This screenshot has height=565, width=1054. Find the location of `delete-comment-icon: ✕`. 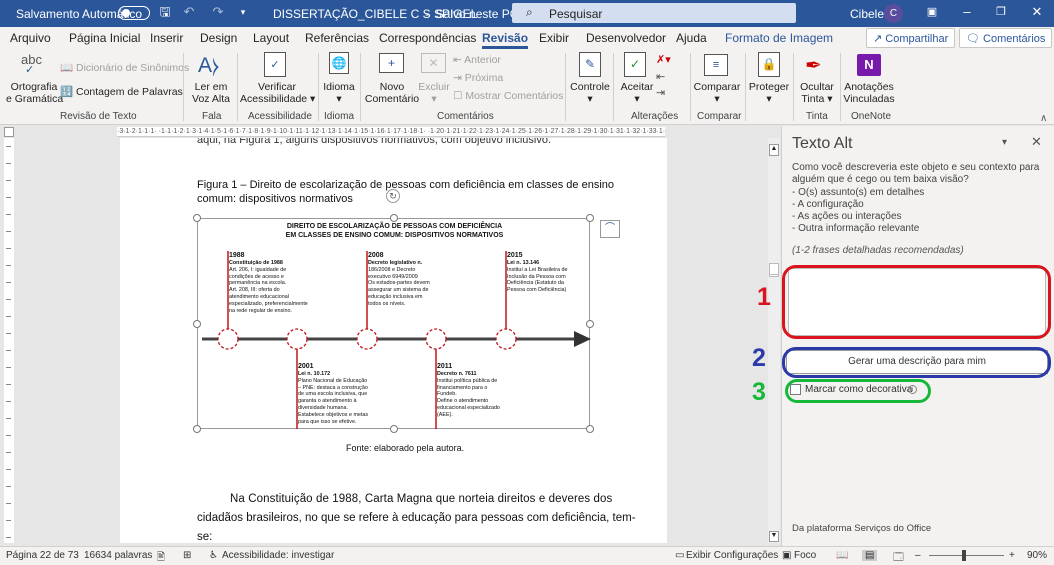

delete-comment-icon: ✕ is located at coordinates (433, 63).